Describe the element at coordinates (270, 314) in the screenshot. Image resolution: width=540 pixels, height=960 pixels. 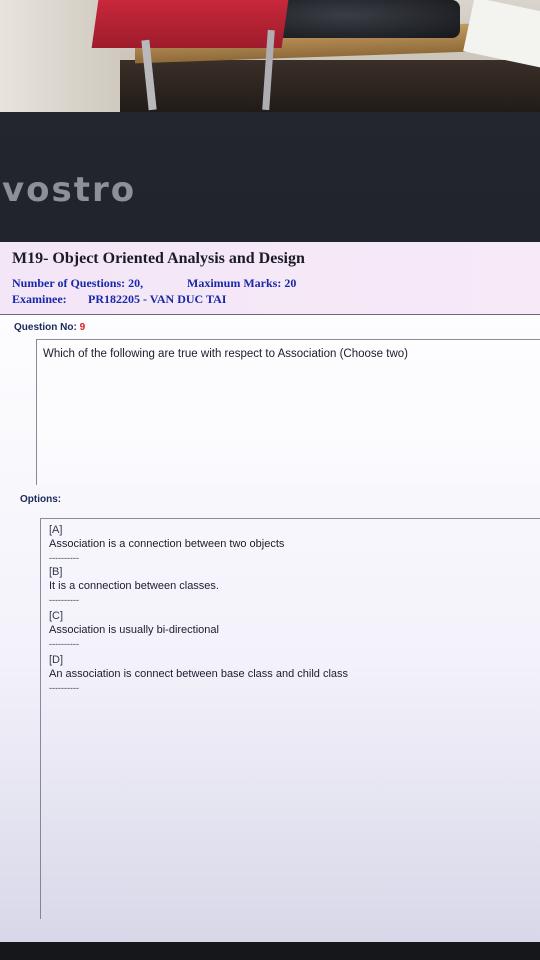
I see `header-divider` at that location.